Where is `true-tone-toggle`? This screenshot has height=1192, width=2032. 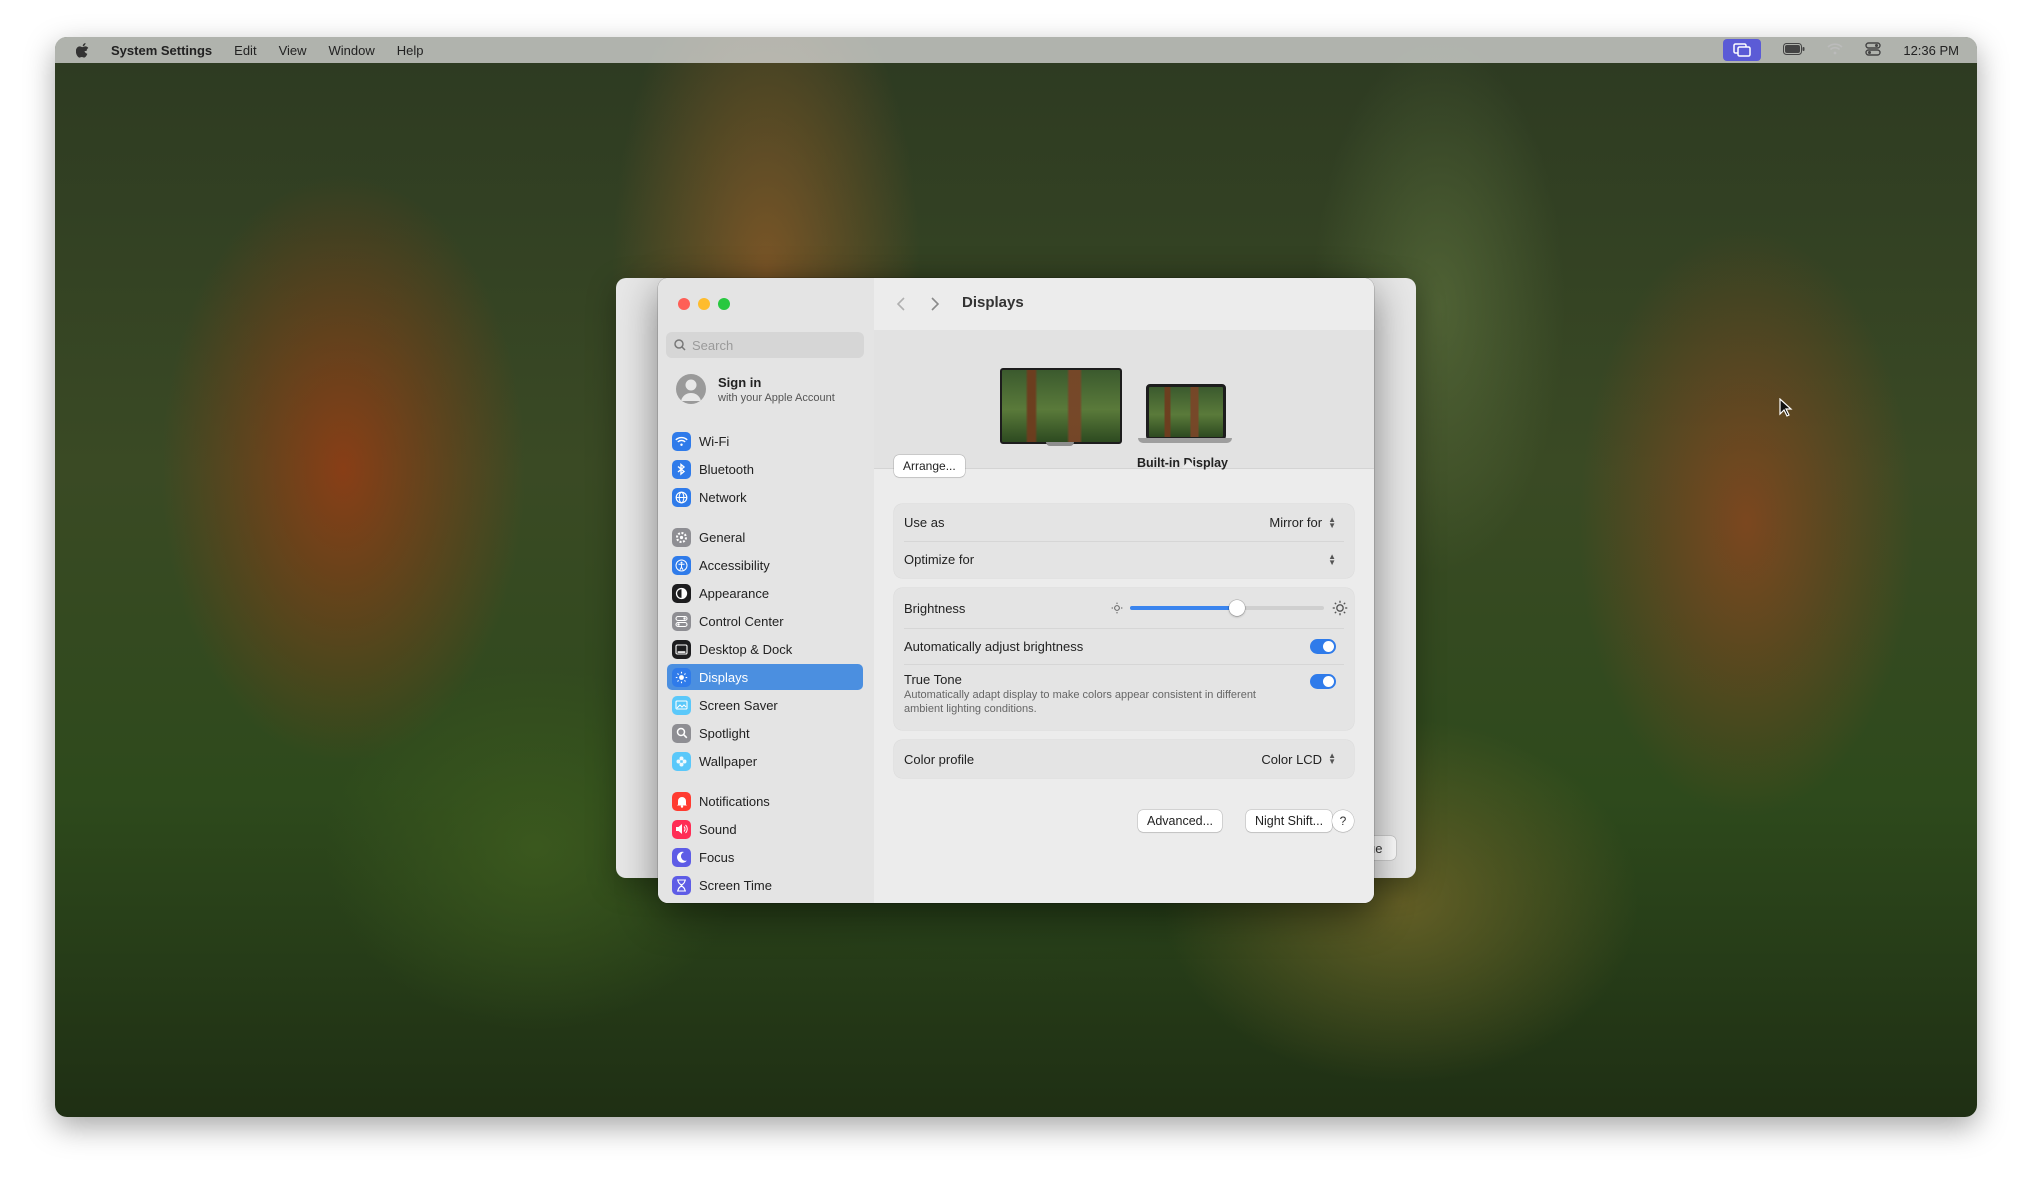 true-tone-toggle is located at coordinates (1323, 681).